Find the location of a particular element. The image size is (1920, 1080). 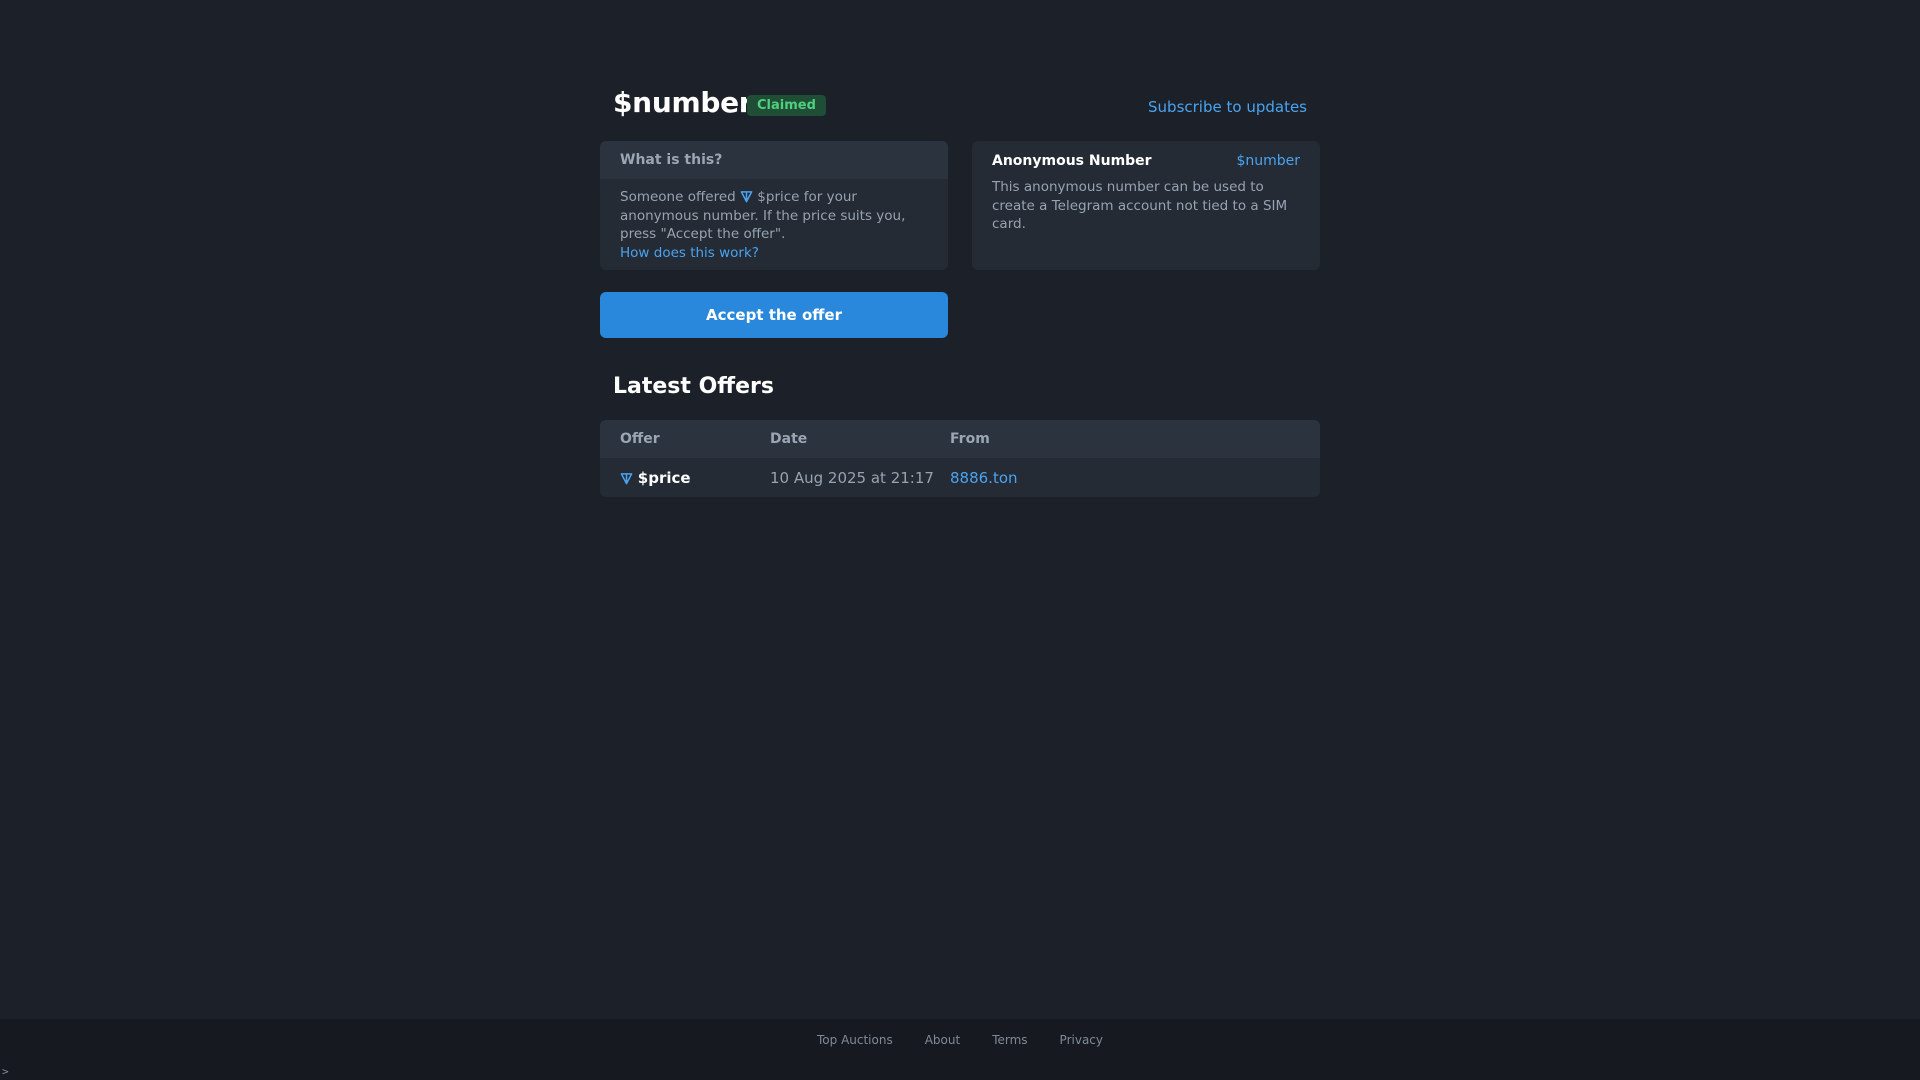

footer: Top Auctions About Terms Privacy > is located at coordinates (960, 1049).